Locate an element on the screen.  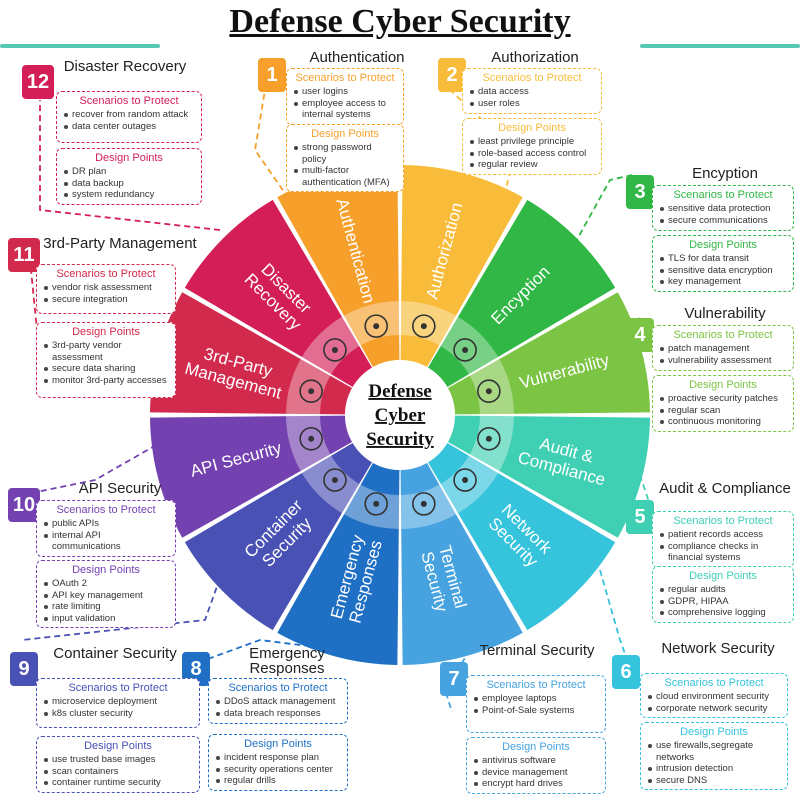
list-item: regular scan is located at coordinates (723, 411).